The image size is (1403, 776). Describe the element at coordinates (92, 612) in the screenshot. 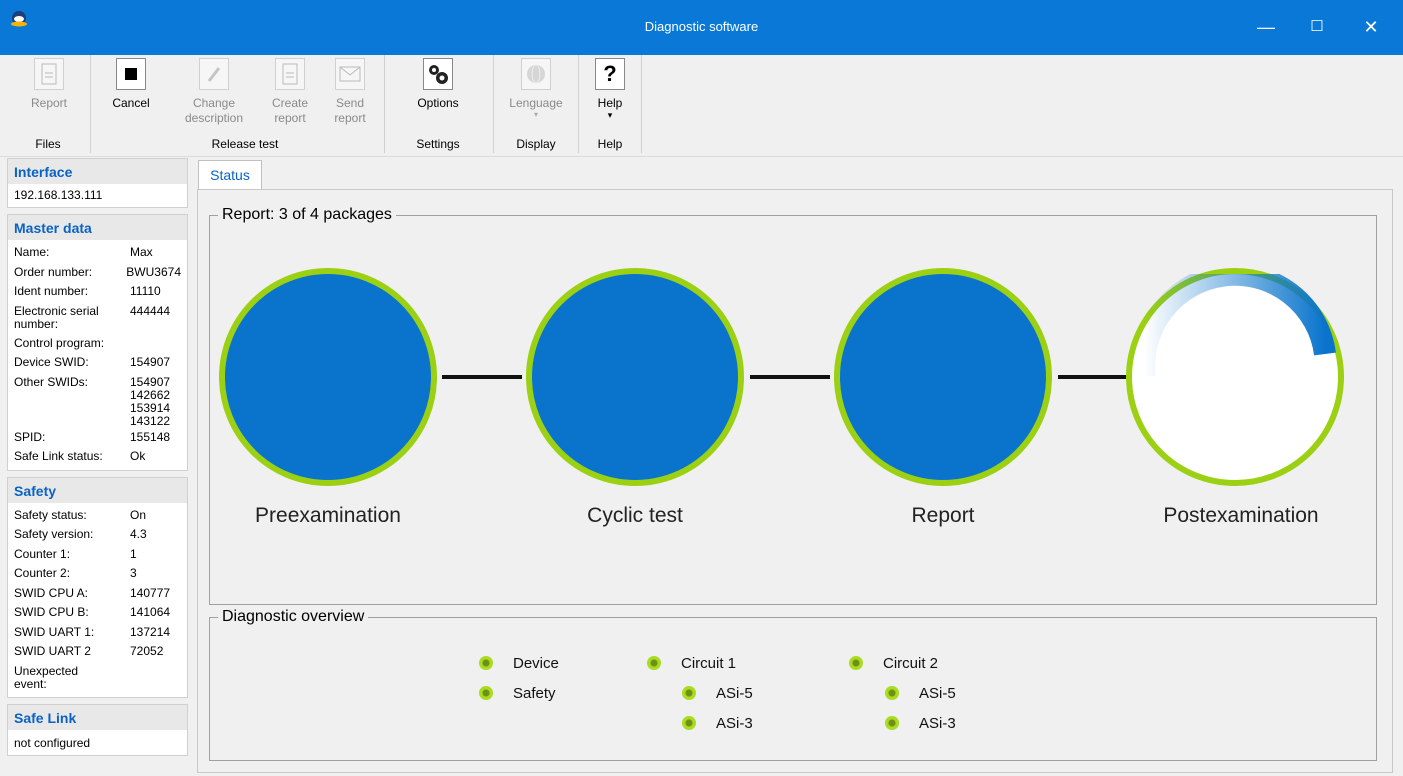

I see `safety-row: SWID CPU B: 141064` at that location.